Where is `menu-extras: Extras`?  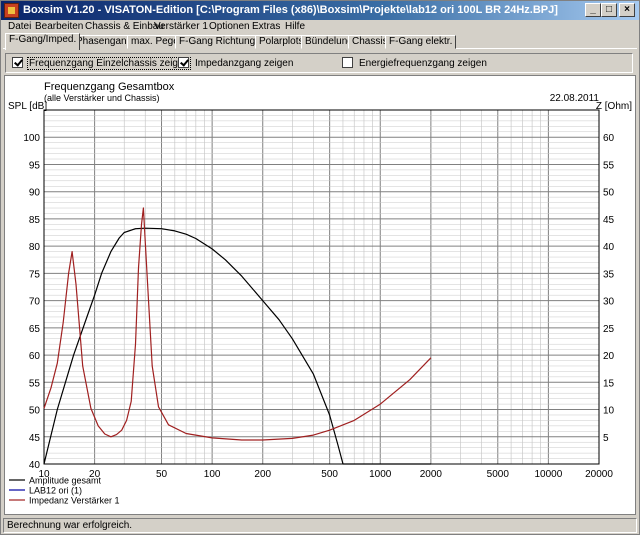 menu-extras: Extras is located at coordinates (266, 27).